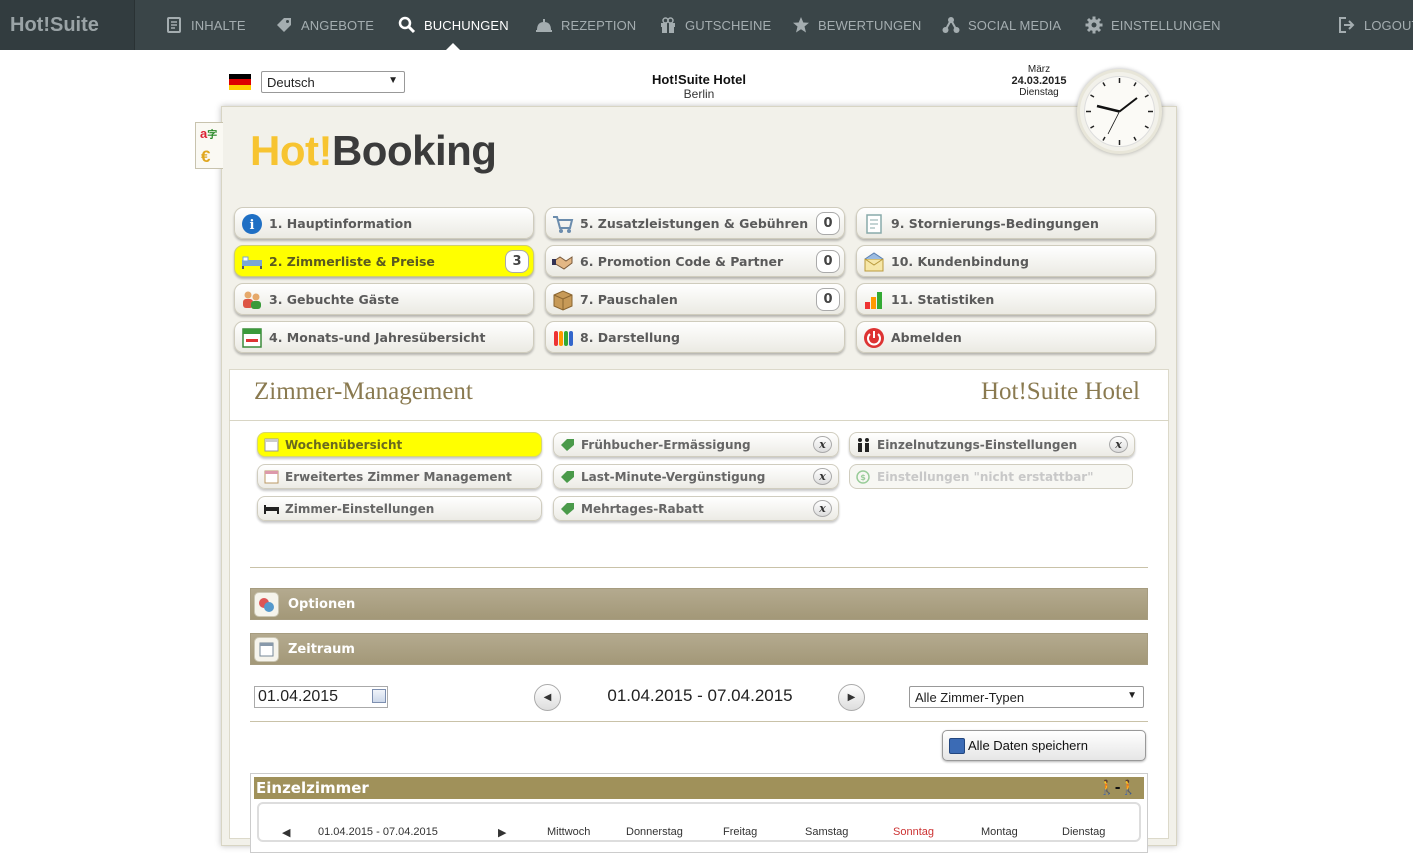 The width and height of the screenshot is (1413, 853). I want to click on nav-item-inhalte: INHALTE, so click(205, 25).